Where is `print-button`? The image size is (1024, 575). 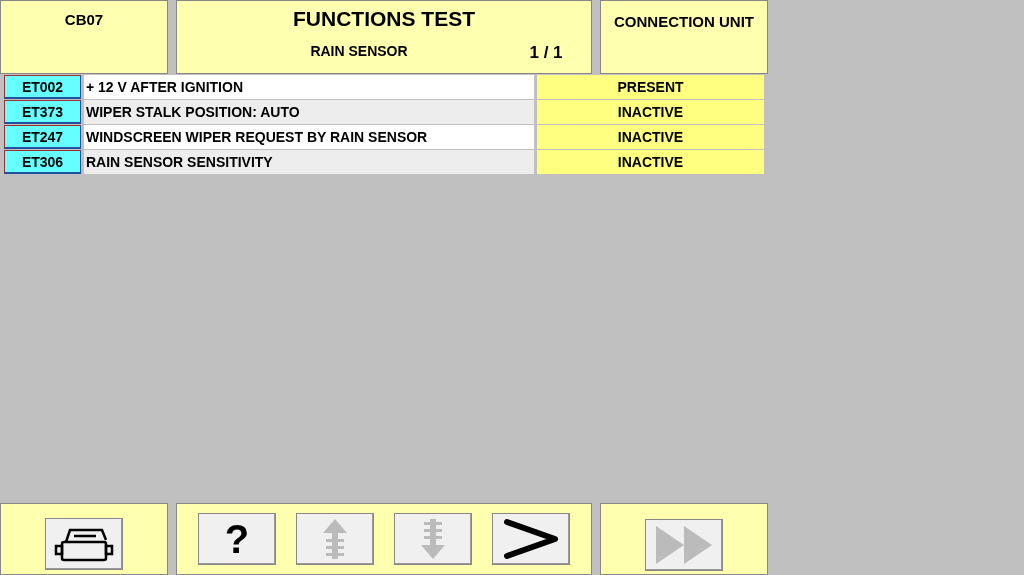 print-button is located at coordinates (84, 544).